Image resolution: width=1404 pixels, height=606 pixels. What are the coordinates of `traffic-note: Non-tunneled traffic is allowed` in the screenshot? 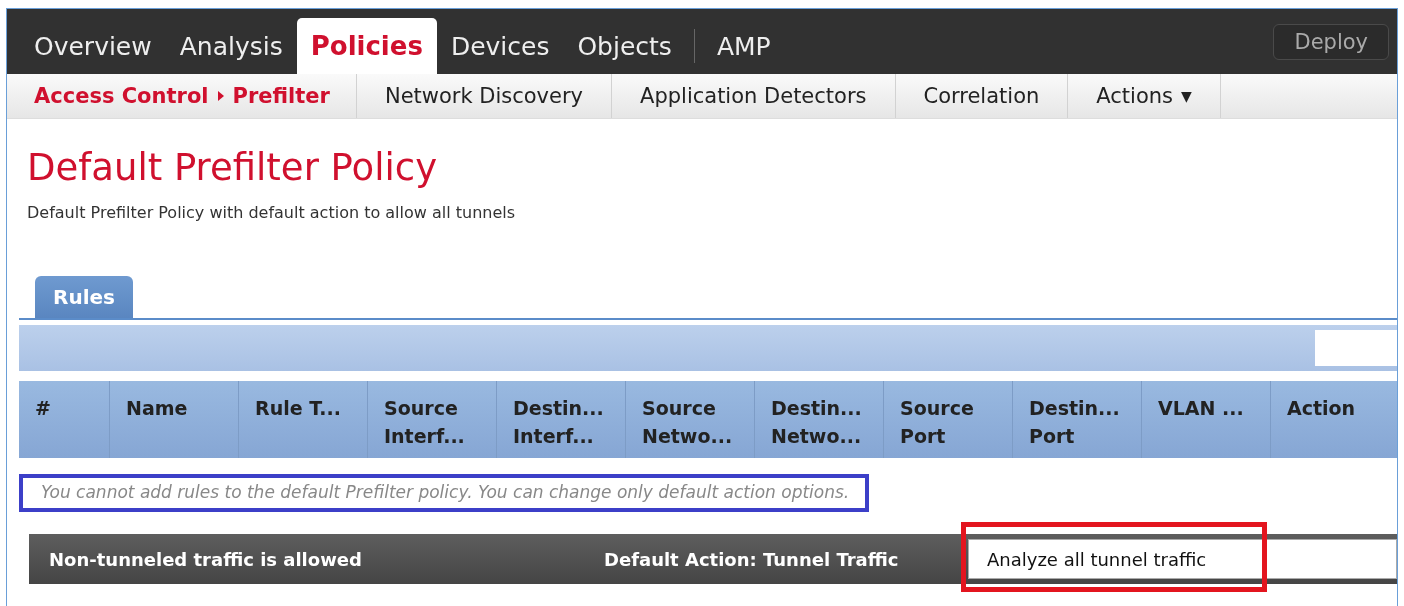 It's located at (205, 559).